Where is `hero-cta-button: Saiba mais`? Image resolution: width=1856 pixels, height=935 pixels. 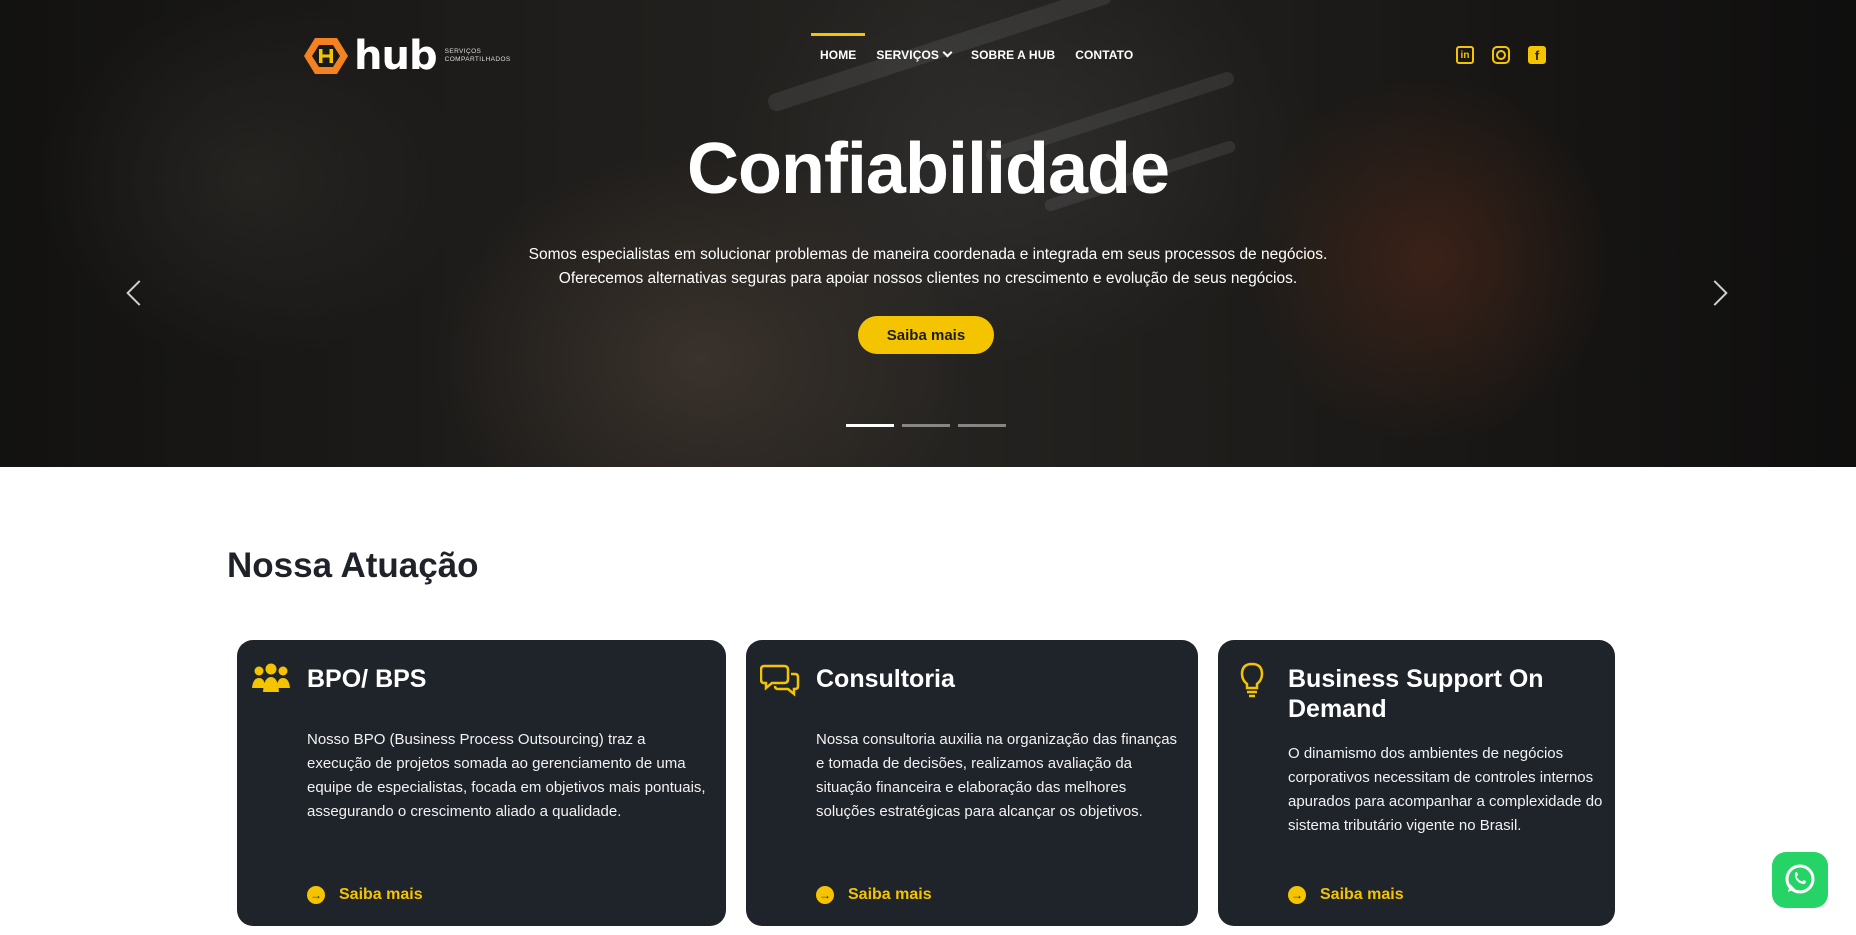 hero-cta-button: Saiba mais is located at coordinates (926, 335).